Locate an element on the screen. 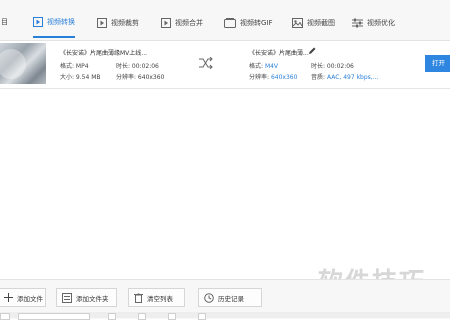  tab-video-screenshot: 视频截图 is located at coordinates (313, 22).